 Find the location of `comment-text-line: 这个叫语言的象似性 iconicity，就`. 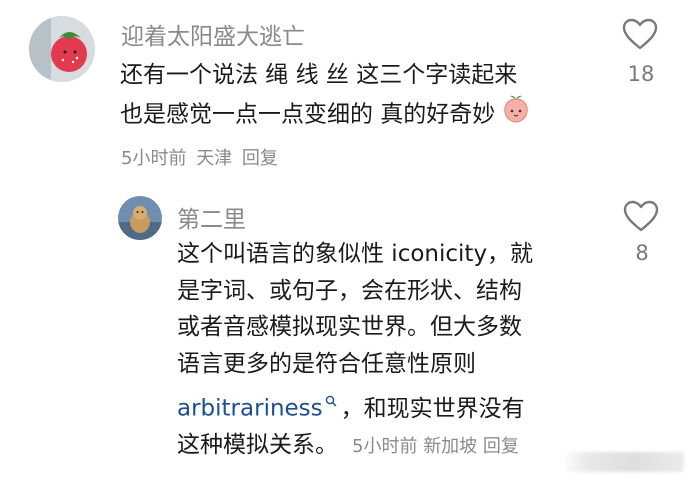

comment-text-line: 这个叫语言的象似性 iconicity，就 is located at coordinates (355, 254).